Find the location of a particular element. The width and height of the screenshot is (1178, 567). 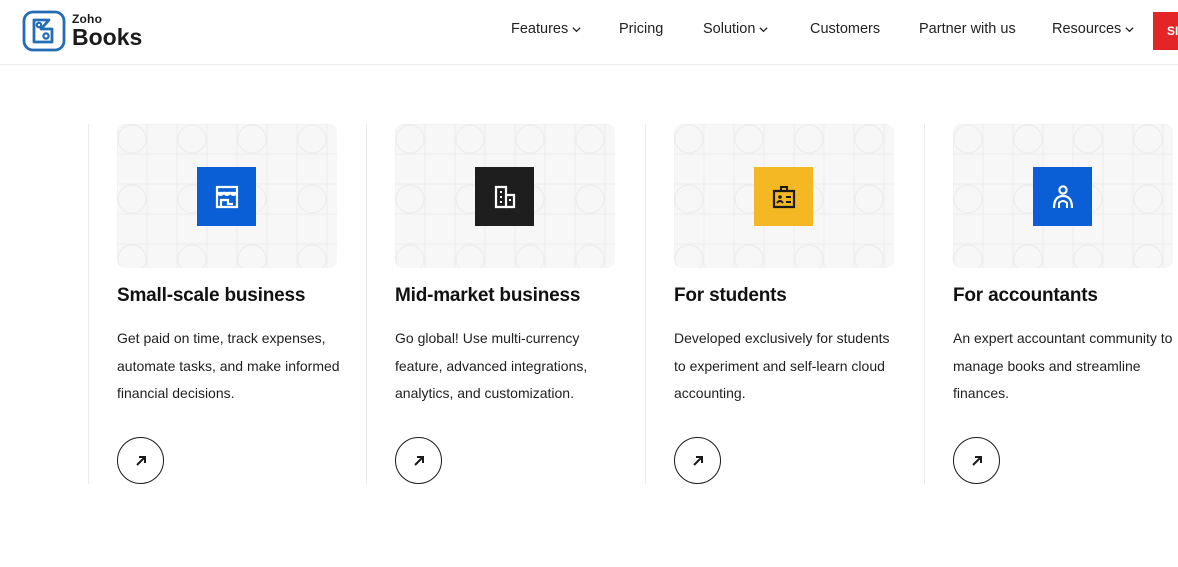

nav-customers-label: Customers is located at coordinates (845, 29).